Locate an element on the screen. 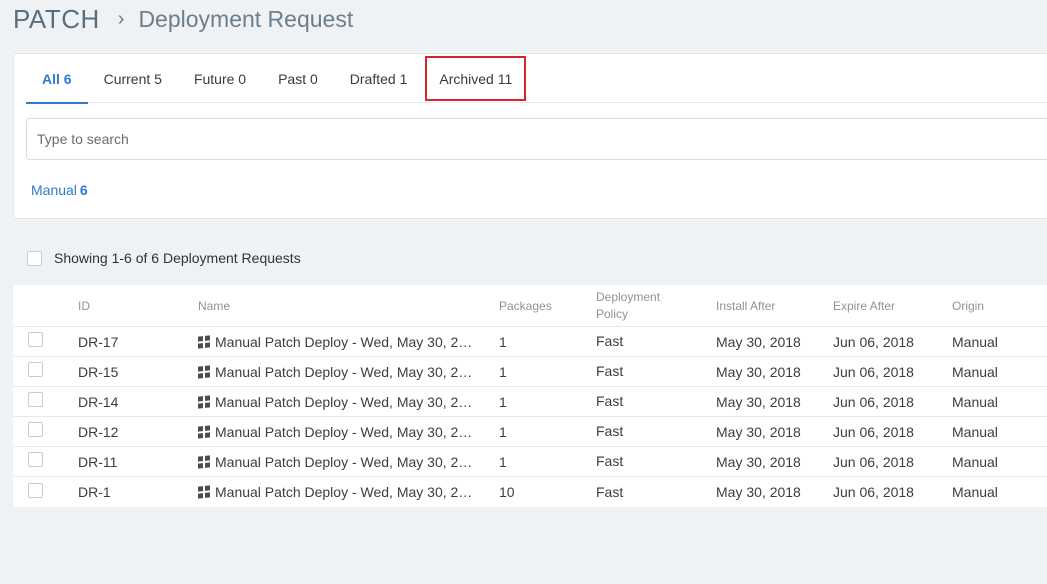 The image size is (1047, 584). tab-all: All 6 is located at coordinates (57, 79).